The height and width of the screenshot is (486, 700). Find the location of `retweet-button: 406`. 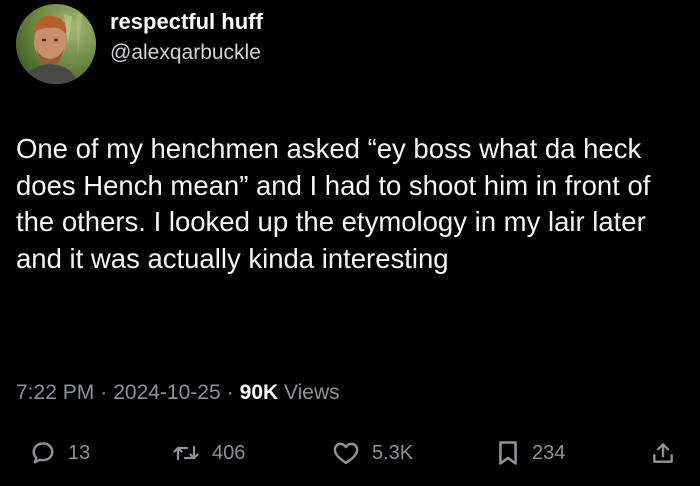

retweet-button: 406 is located at coordinates (208, 453).